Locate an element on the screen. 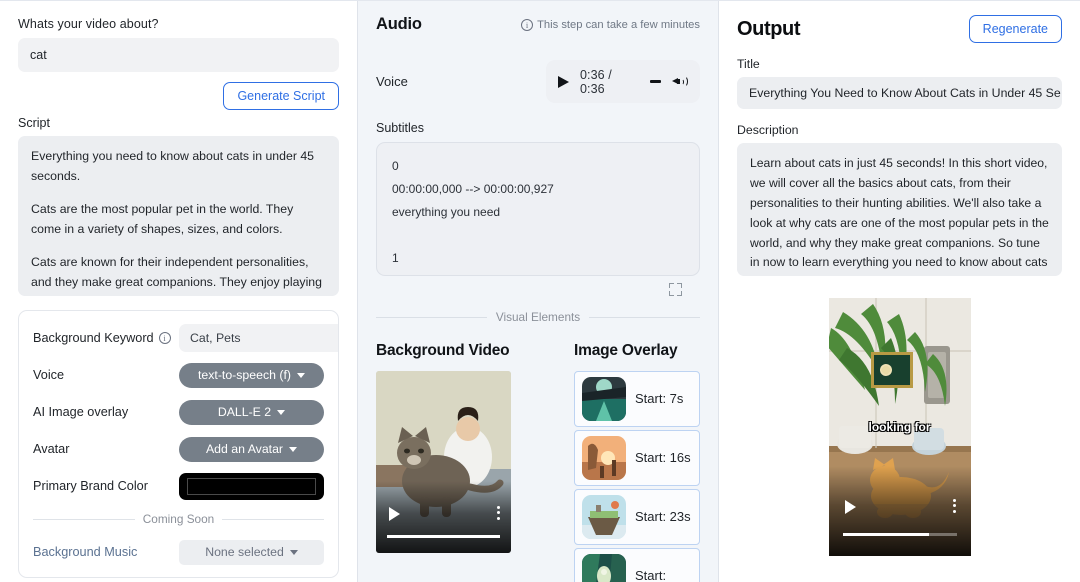 The image size is (1080, 582). expand-icon is located at coordinates (675, 289).